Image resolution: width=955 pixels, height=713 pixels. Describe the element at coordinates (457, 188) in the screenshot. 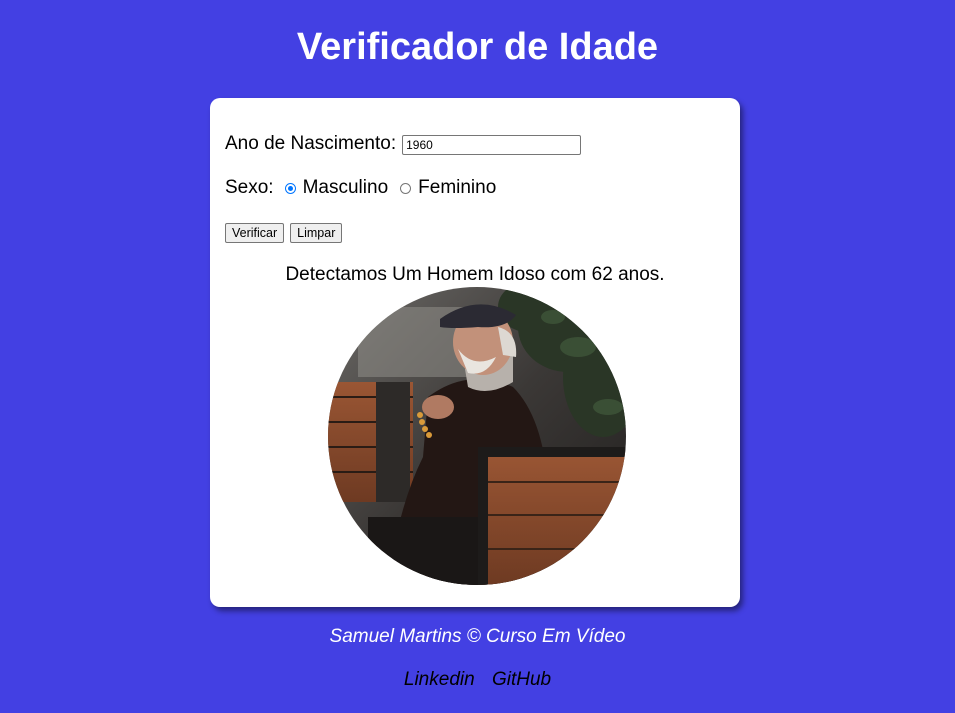

I see `radio-feminino-label: Feminino` at that location.